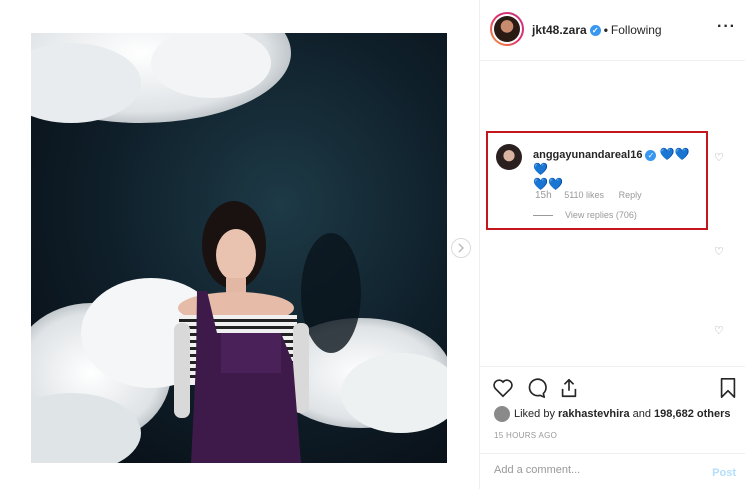 Image resolution: width=745 pixels, height=490 pixels. What do you see at coordinates (726, 27) in the screenshot?
I see `more-options-icon: ···` at bounding box center [726, 27].